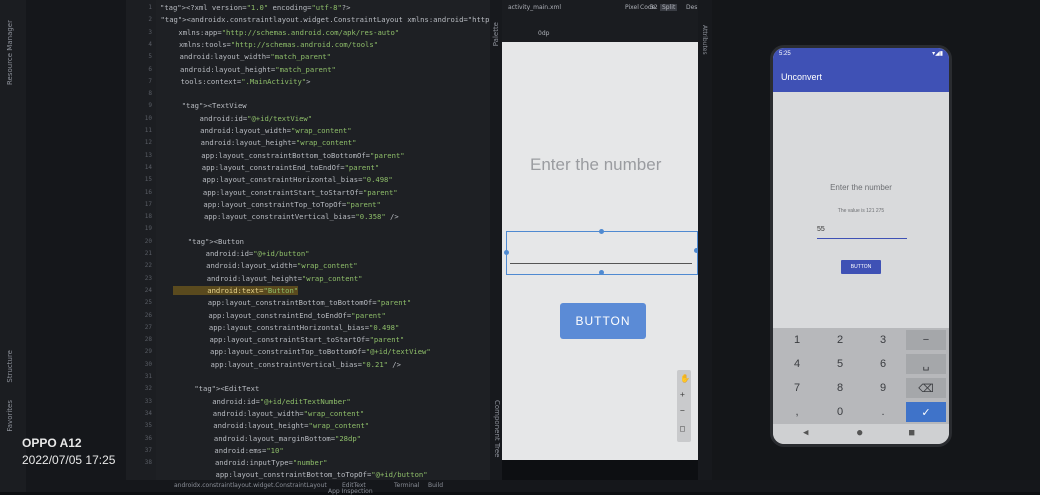 The width and height of the screenshot is (1040, 495). Describe the element at coordinates (911, 433) in the screenshot. I see `recents-icon: ■` at that location.